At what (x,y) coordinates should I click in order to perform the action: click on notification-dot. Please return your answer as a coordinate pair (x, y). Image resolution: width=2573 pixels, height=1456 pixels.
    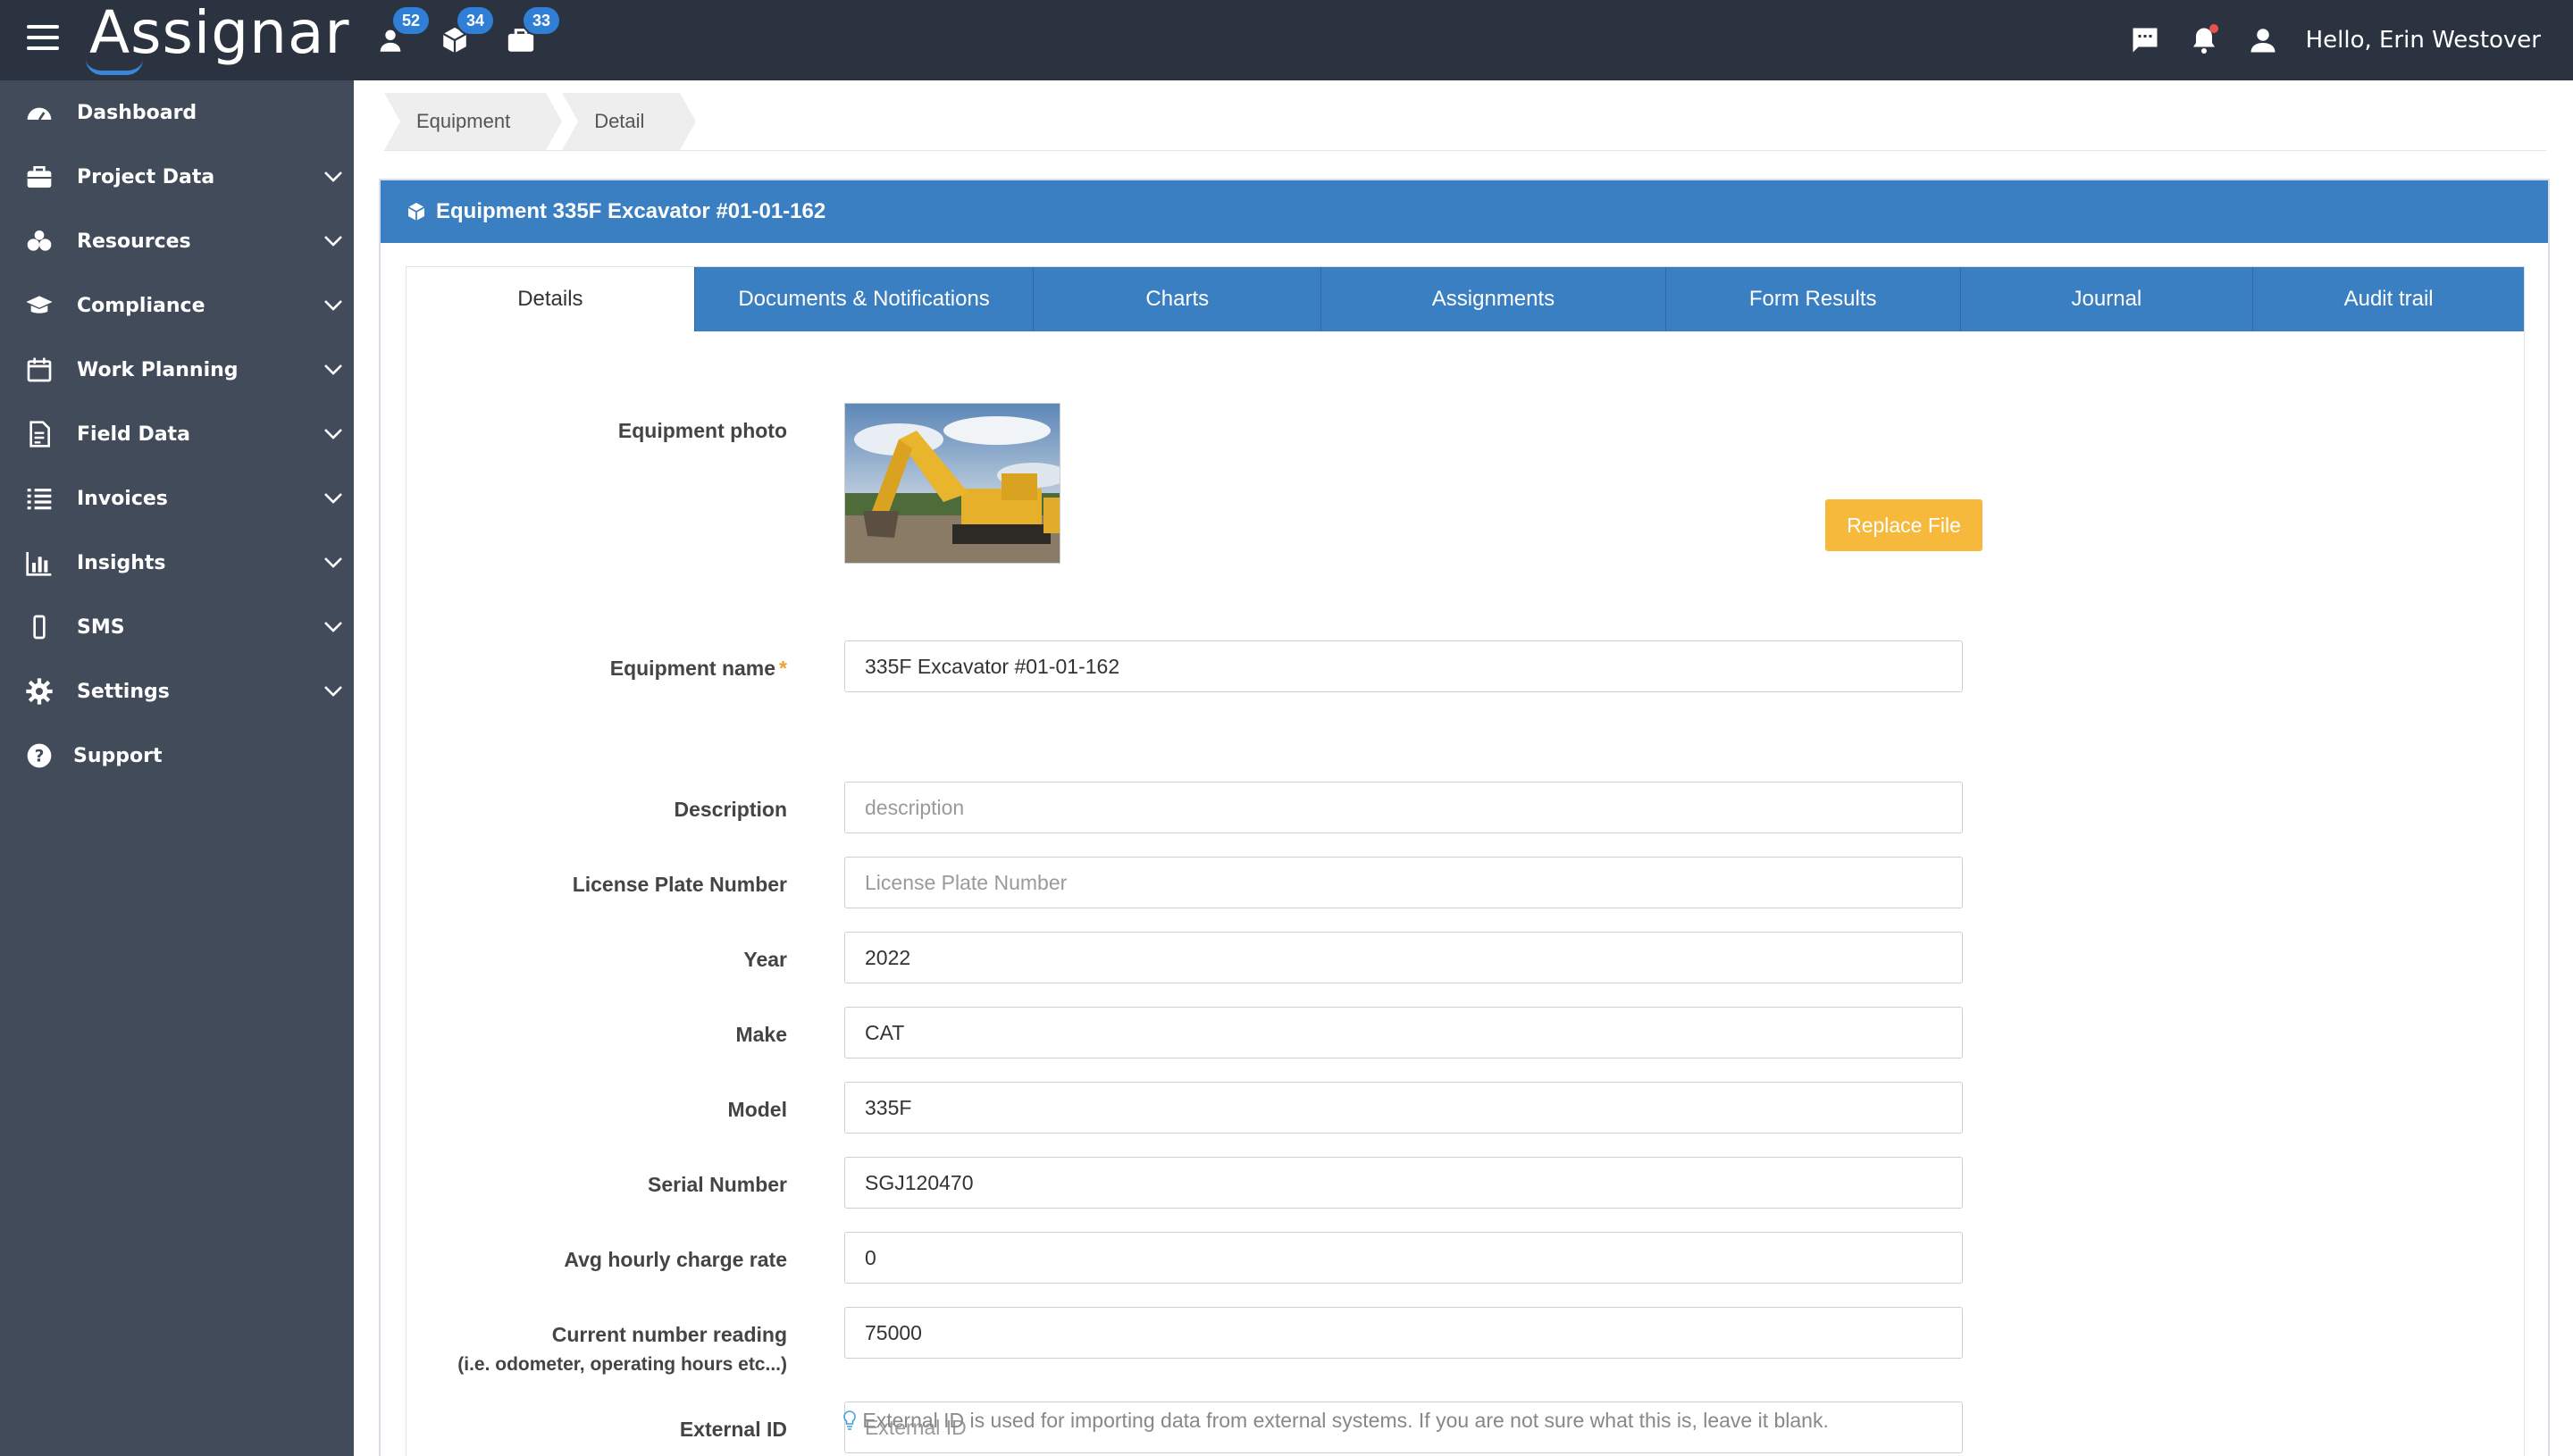
    Looking at the image, I should click on (2213, 28).